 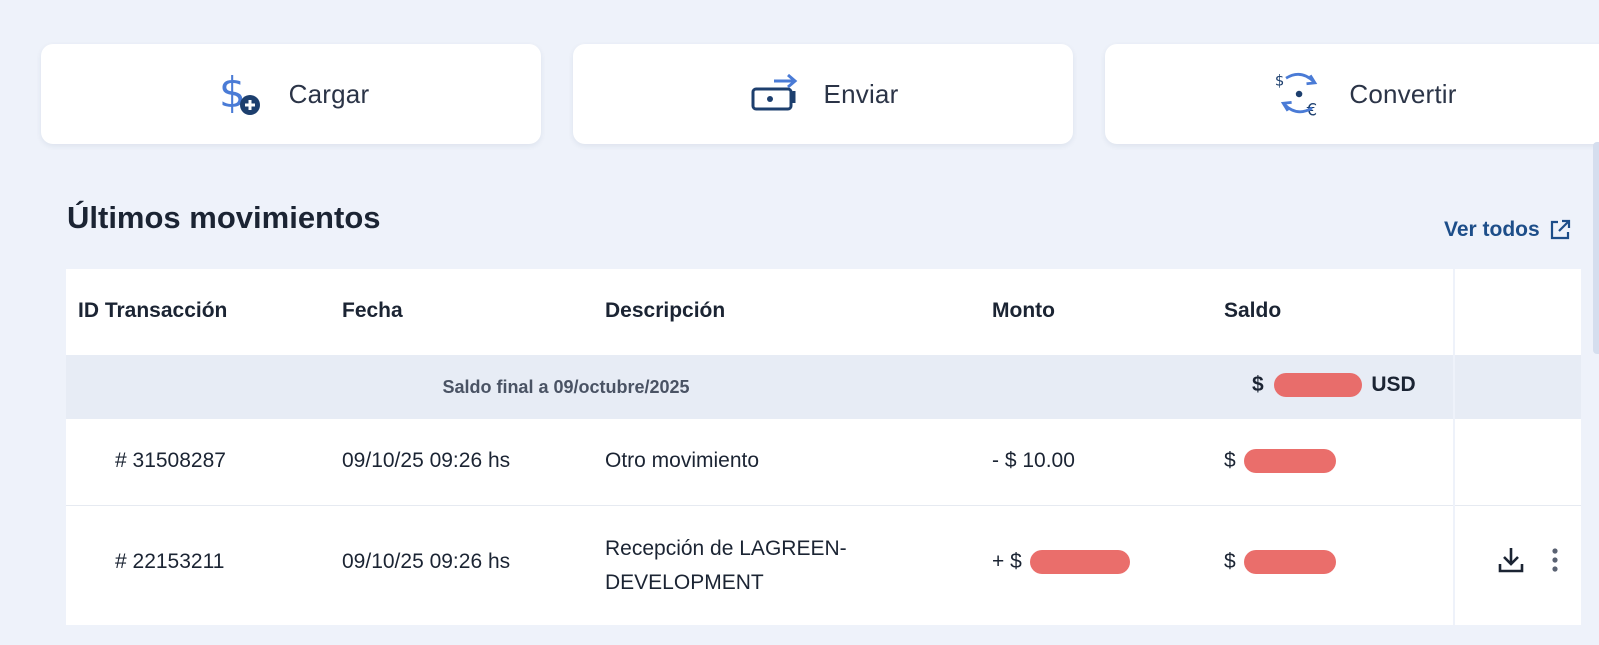 What do you see at coordinates (1033, 460) in the screenshot?
I see `row-amount: - $ 10.00` at bounding box center [1033, 460].